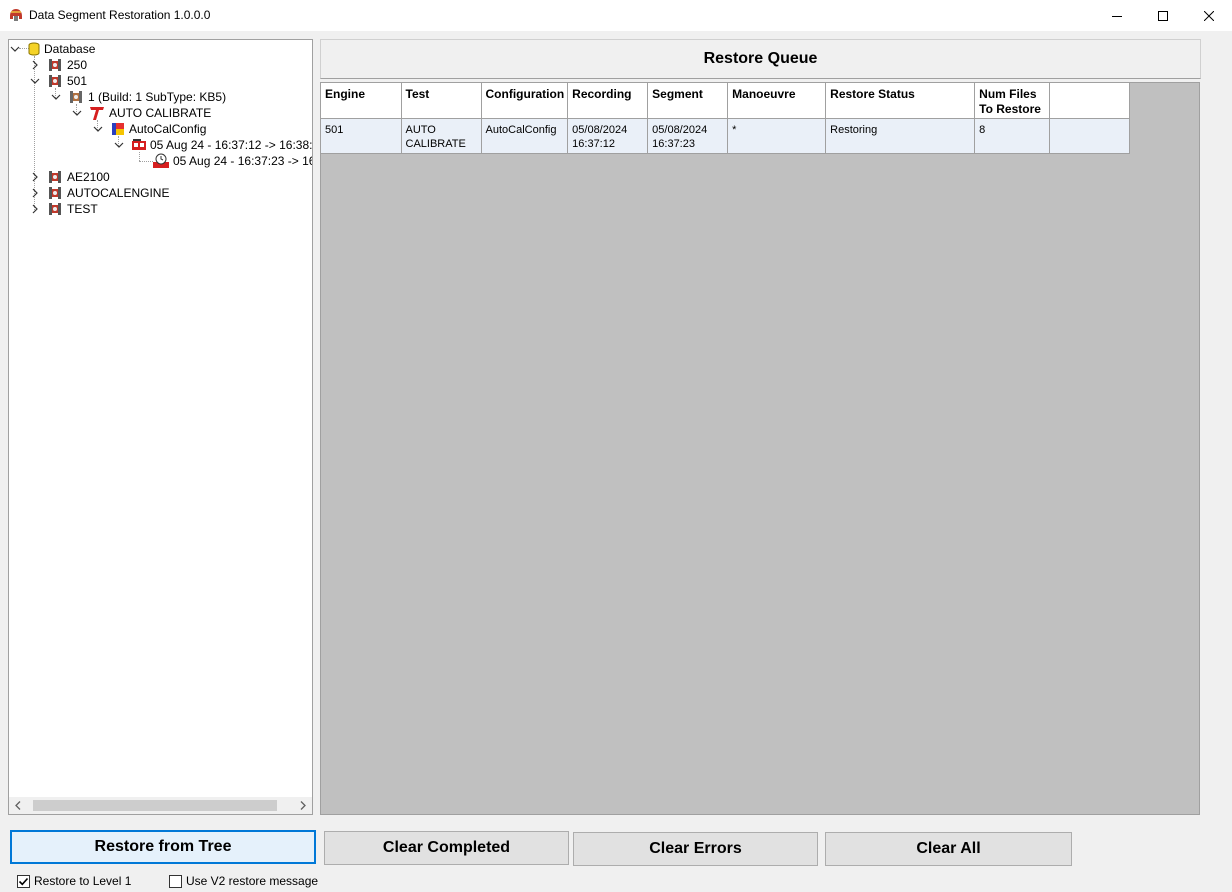  What do you see at coordinates (1012, 101) in the screenshot?
I see `column-header-num-files: Num Files To Restore` at bounding box center [1012, 101].